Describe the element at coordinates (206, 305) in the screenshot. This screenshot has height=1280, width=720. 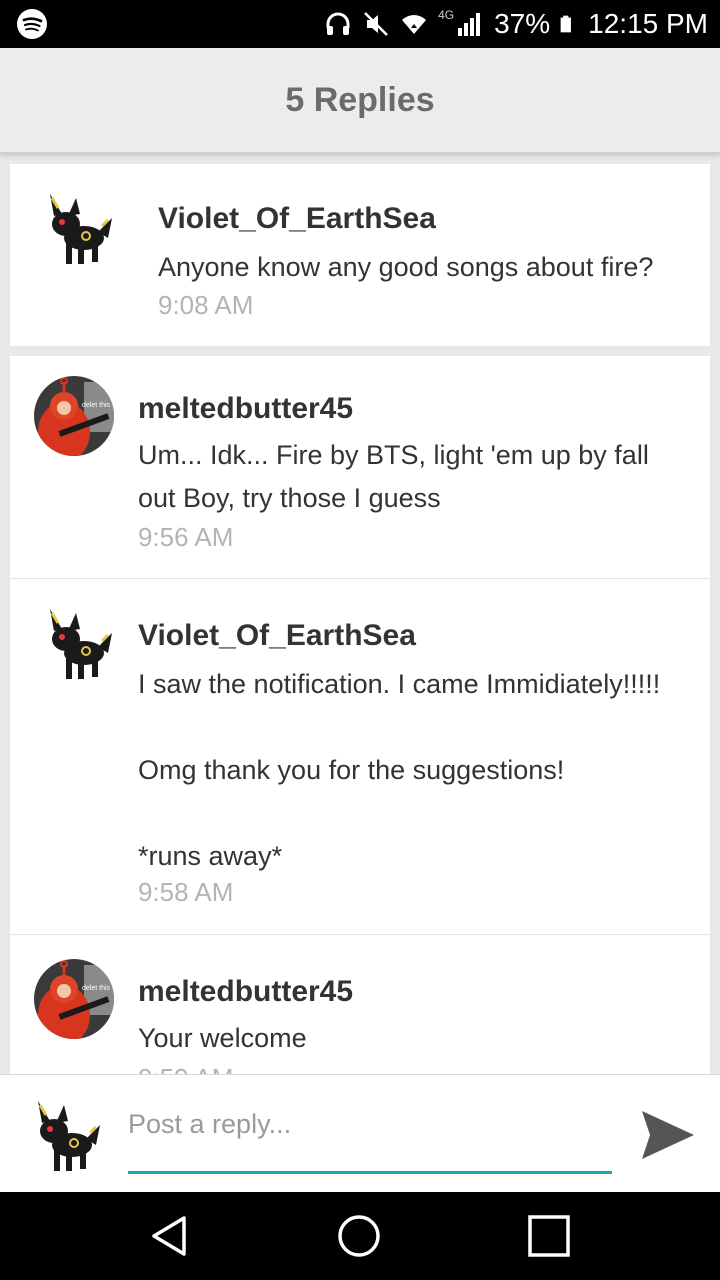
I see `timestamp: 9:08 AM` at that location.